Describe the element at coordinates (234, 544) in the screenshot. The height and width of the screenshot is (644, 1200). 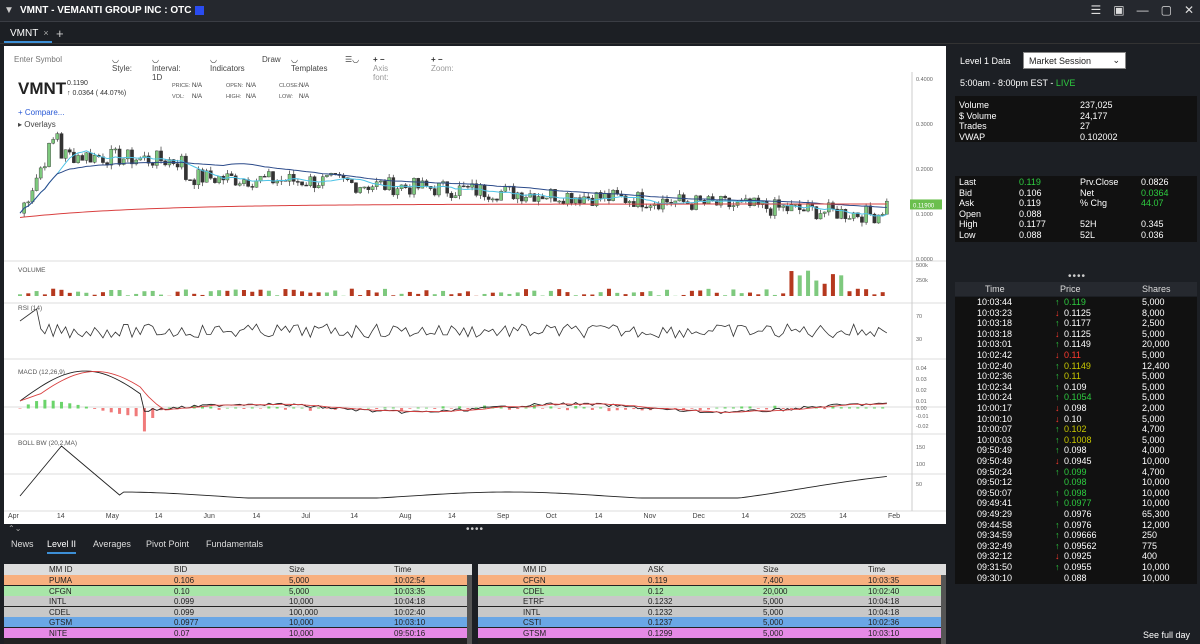
I see `tab-fundamentals: Fundamentals` at that location.